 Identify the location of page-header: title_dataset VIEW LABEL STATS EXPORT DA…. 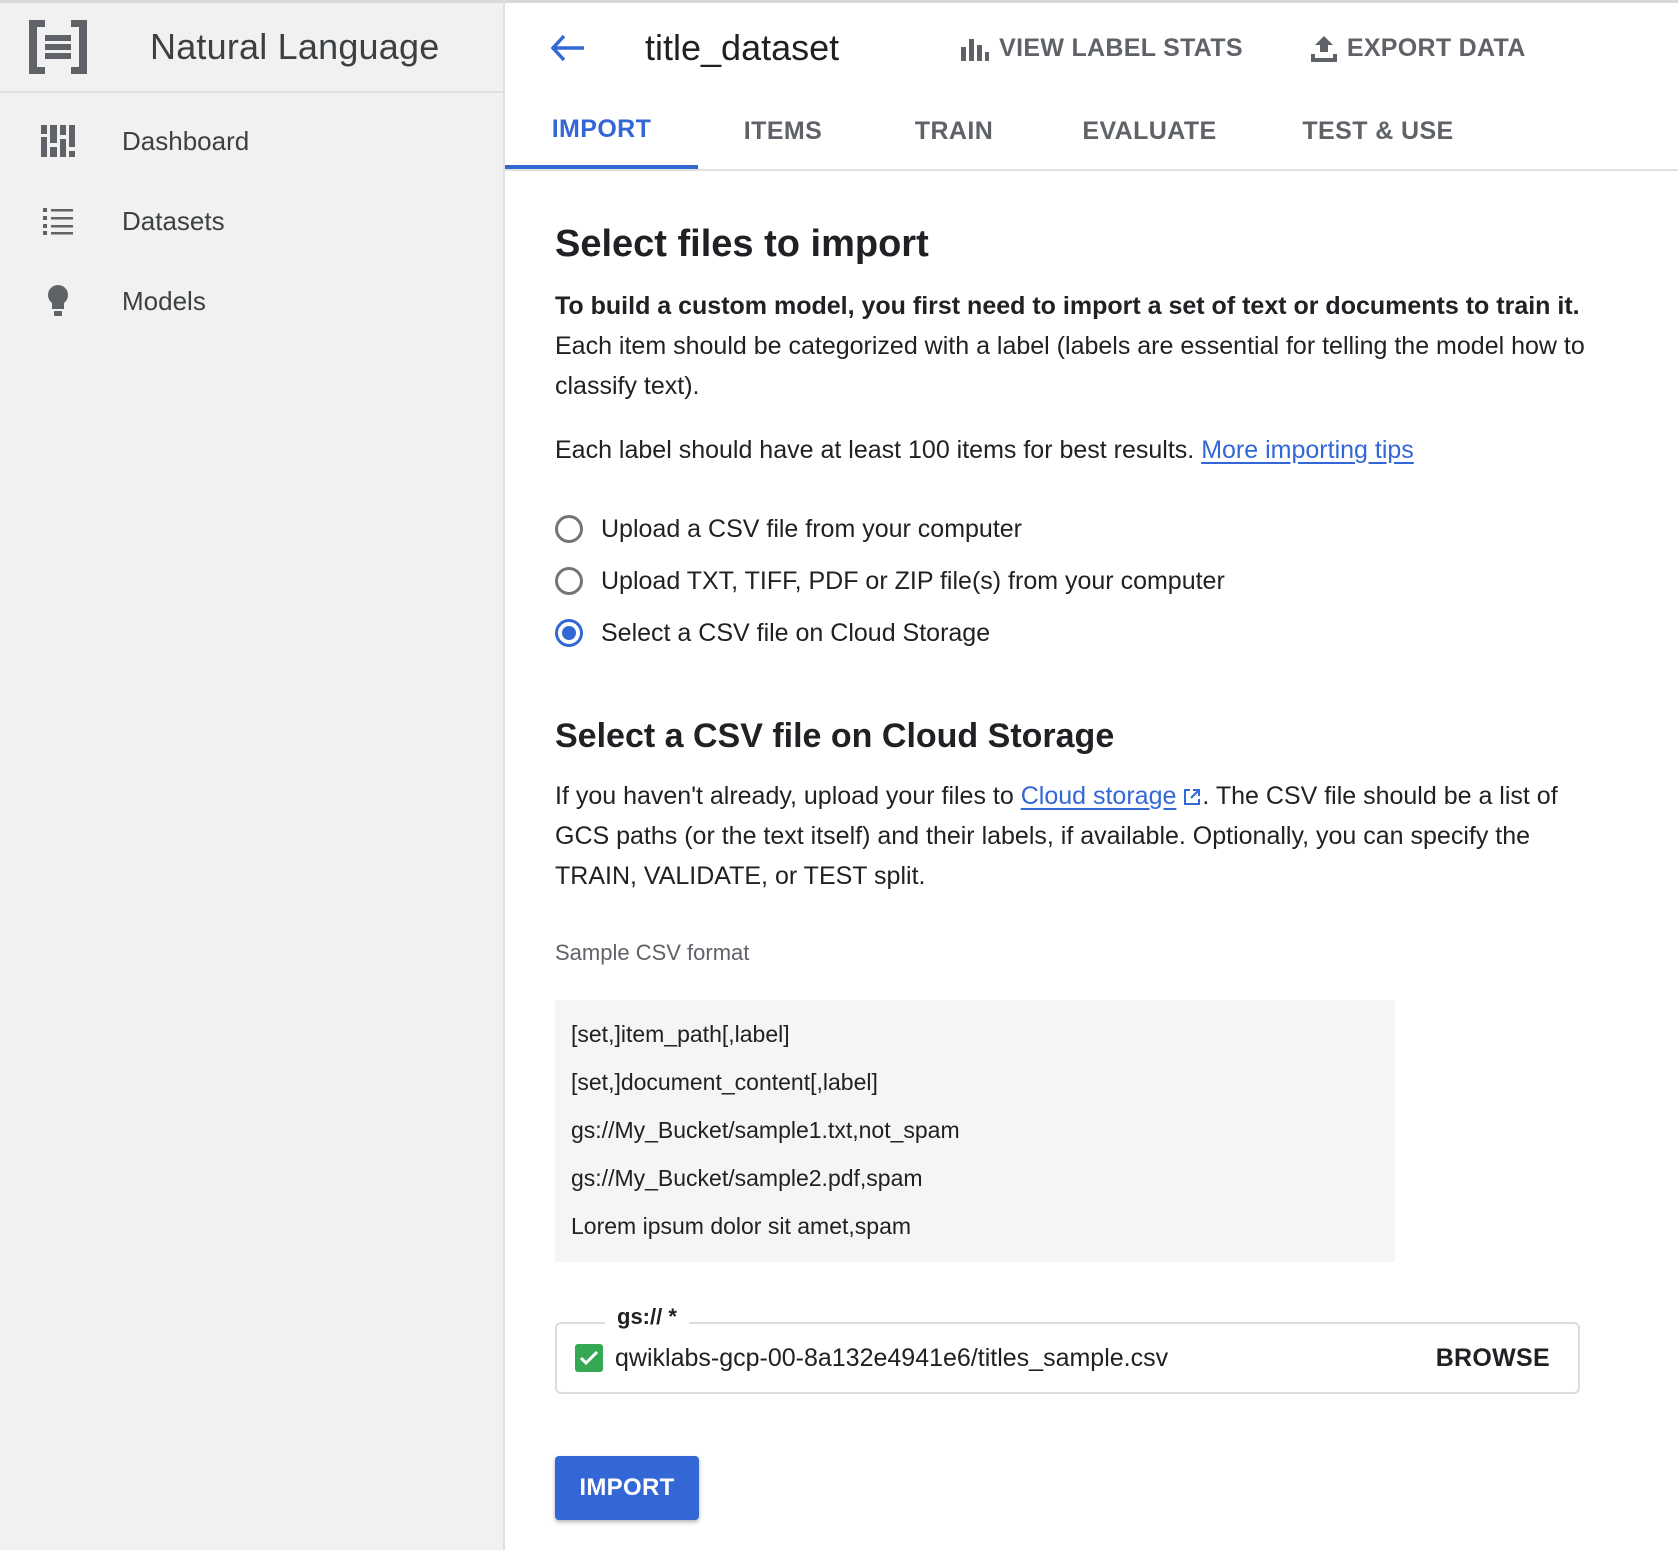
(1091, 46).